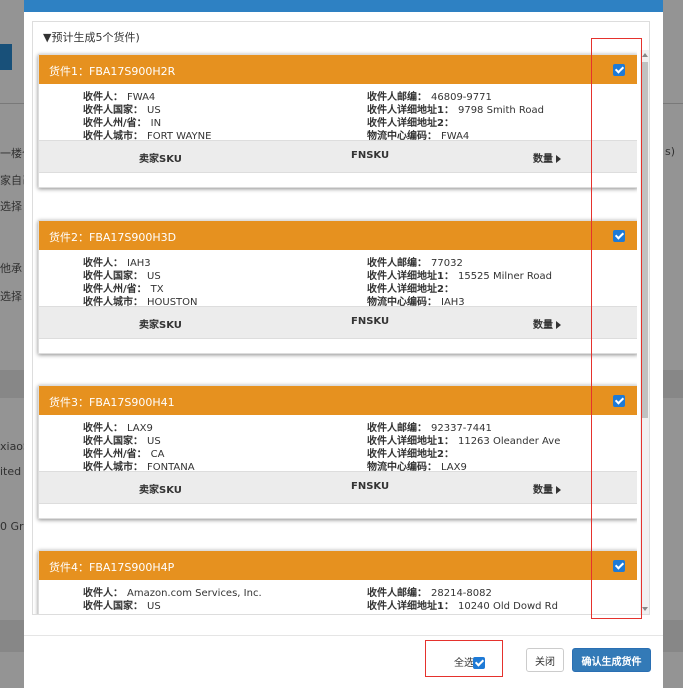 The width and height of the screenshot is (683, 688). I want to click on shipment-title: 货件1：FBA17S900H2R, so click(112, 71).